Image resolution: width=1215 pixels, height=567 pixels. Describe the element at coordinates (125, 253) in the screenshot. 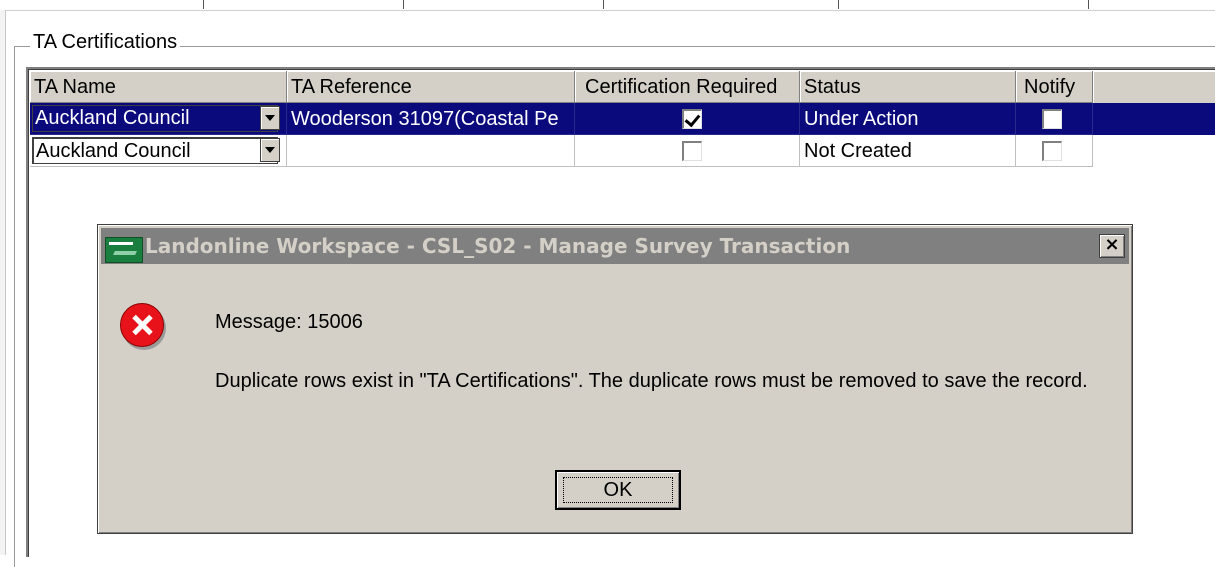

I see `app-icon-arrow` at that location.